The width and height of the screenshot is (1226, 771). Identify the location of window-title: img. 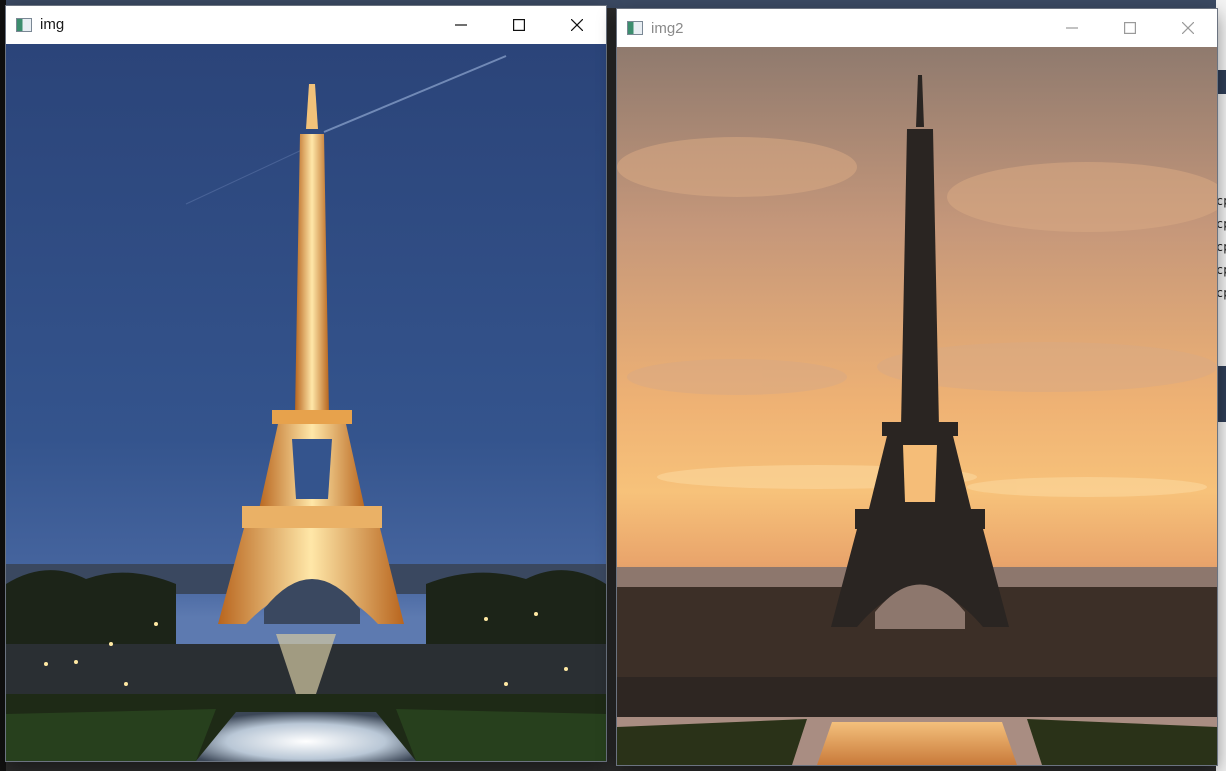
(52, 24).